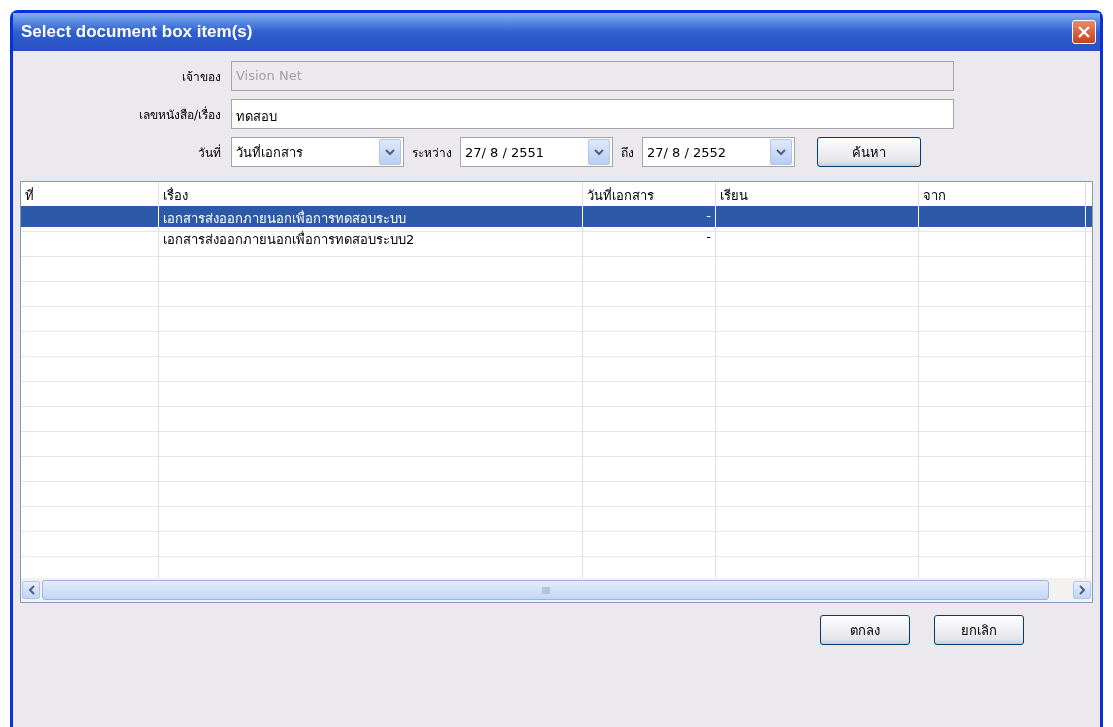 This screenshot has width=1113, height=727. What do you see at coordinates (284, 218) in the screenshot?
I see `table-cell: เอกสารส่งออกภายนอกเพื่อการทดสอบระบบ` at bounding box center [284, 218].